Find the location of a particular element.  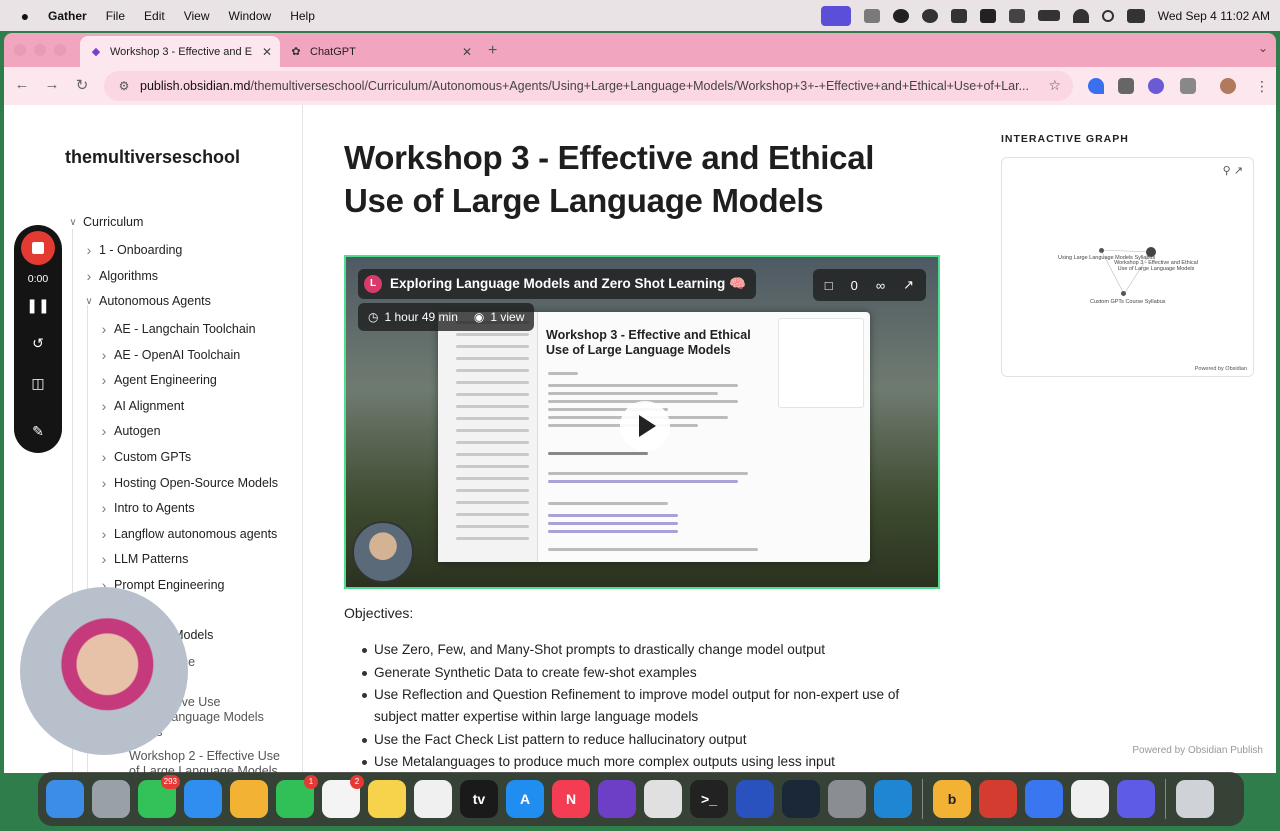

comment-icon: □ is located at coordinates (829, 285).